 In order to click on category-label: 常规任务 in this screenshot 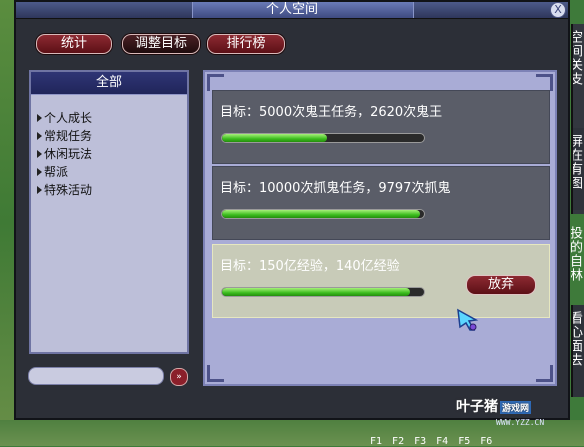, I will do `click(68, 136)`.